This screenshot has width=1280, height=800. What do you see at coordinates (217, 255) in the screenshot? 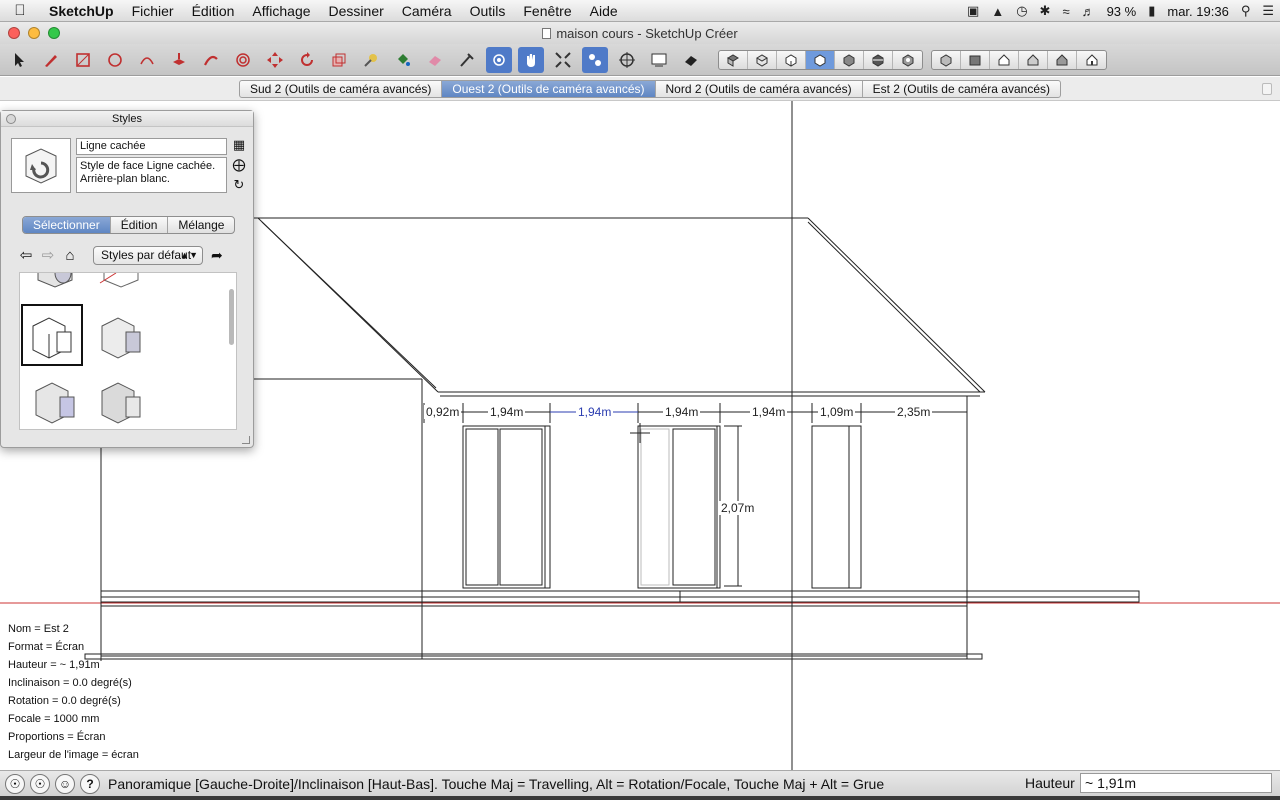
I see `details-menu-icon: ➦` at bounding box center [217, 255].